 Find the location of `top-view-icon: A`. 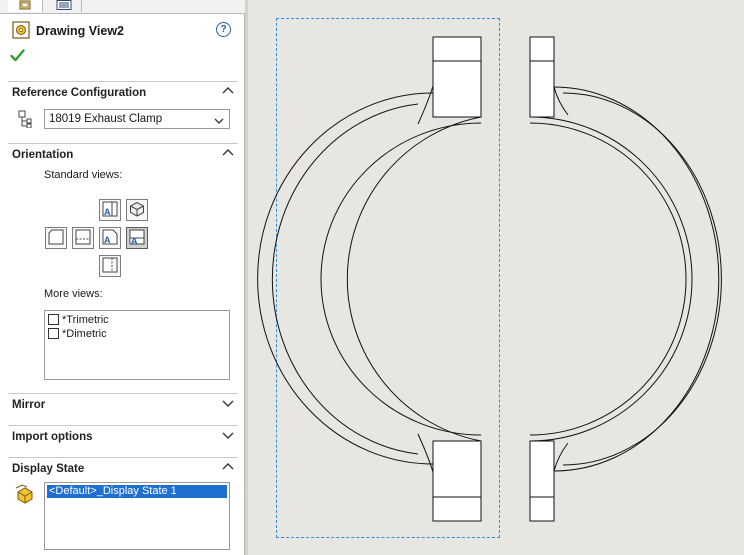

top-view-icon: A is located at coordinates (110, 210).